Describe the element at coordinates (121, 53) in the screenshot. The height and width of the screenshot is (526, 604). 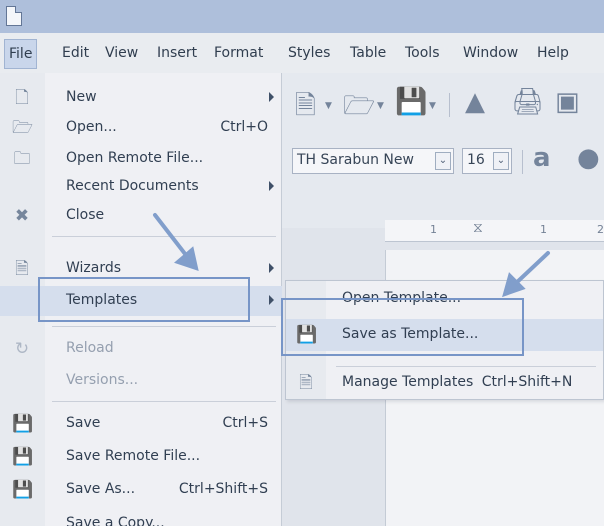
I see `menu-view: View` at that location.